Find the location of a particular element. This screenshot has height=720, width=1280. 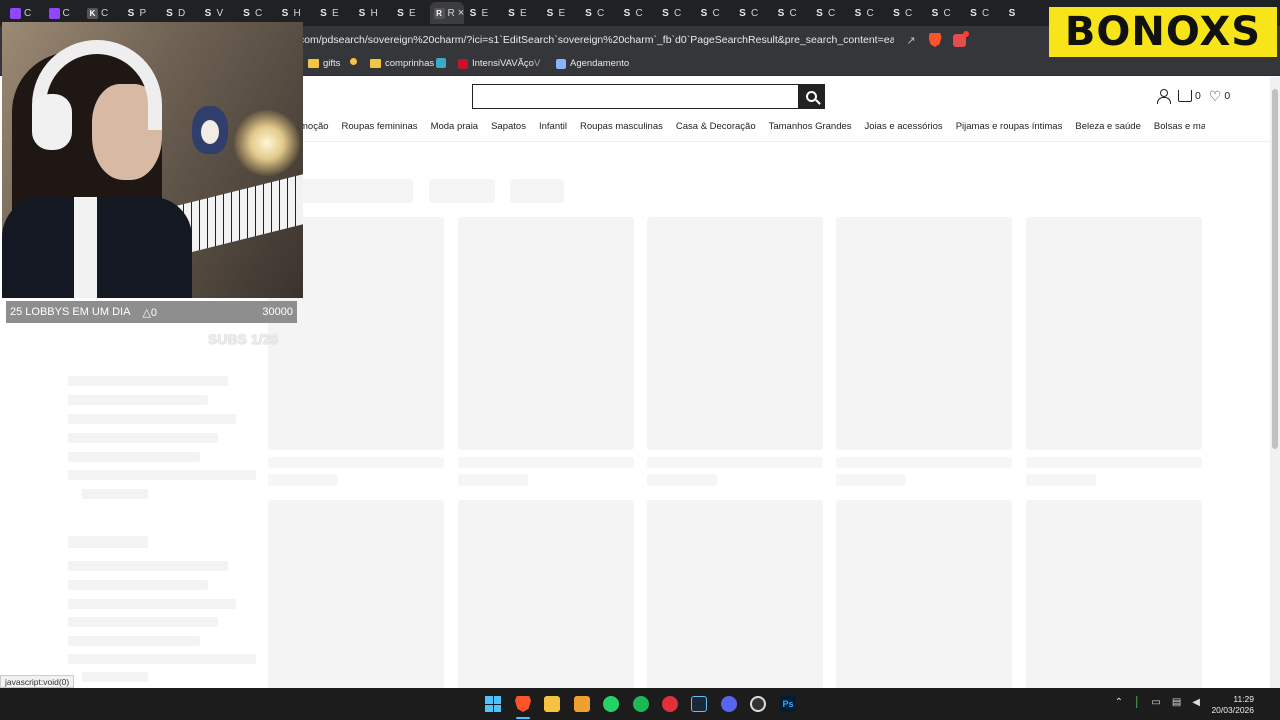

brave-rewards-icon is located at coordinates (960, 38).